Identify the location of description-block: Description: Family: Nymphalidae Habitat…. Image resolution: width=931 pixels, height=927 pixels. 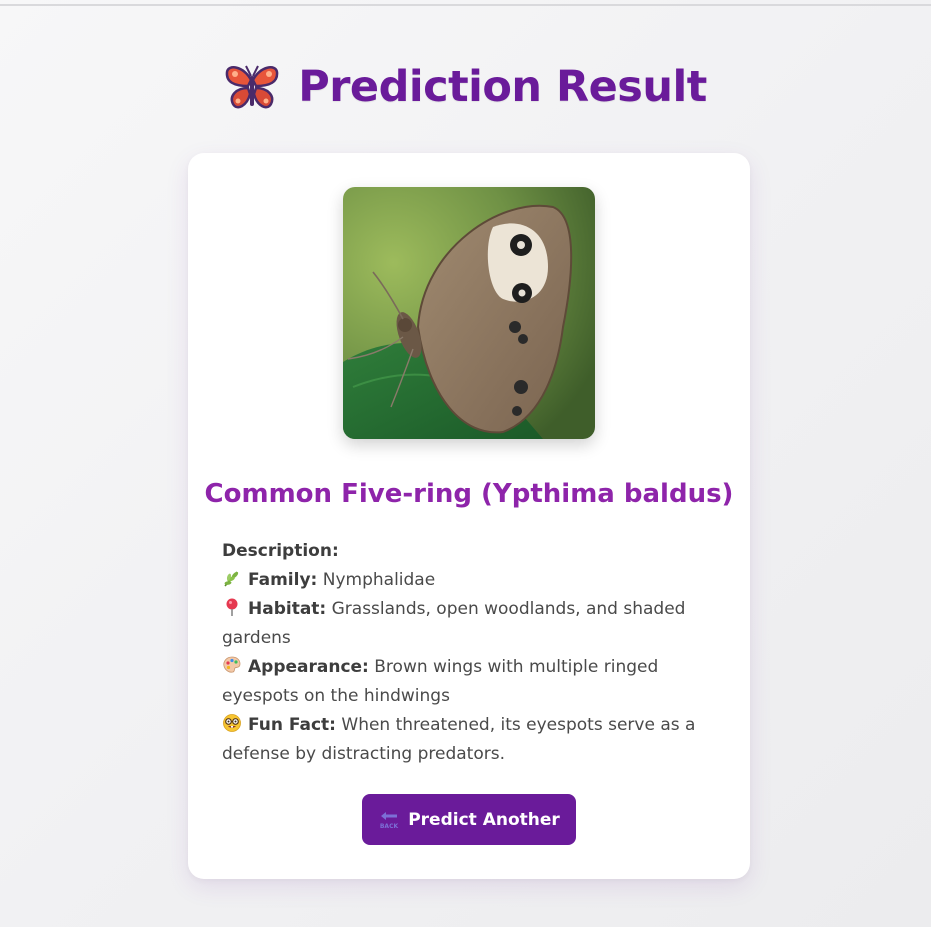
(472, 653).